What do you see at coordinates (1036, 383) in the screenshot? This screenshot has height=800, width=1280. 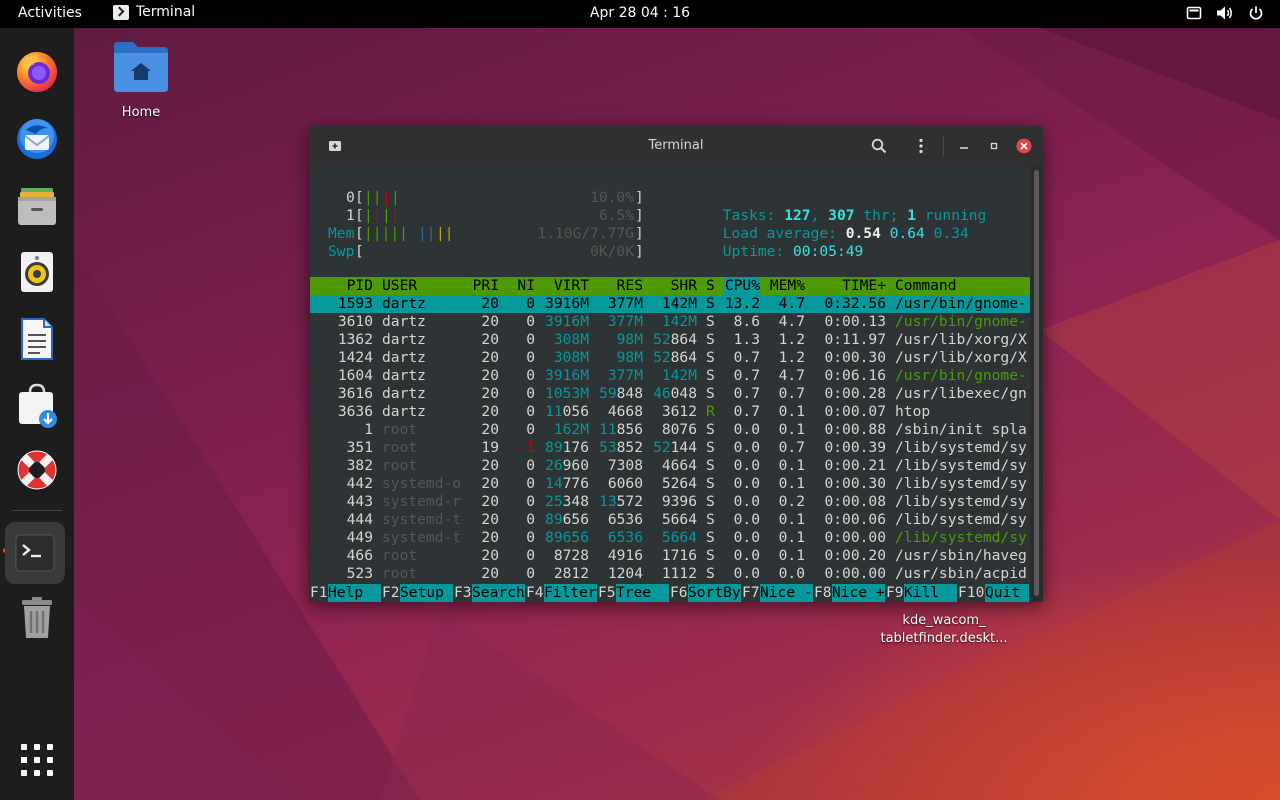 I see `terminal-scrollbar` at bounding box center [1036, 383].